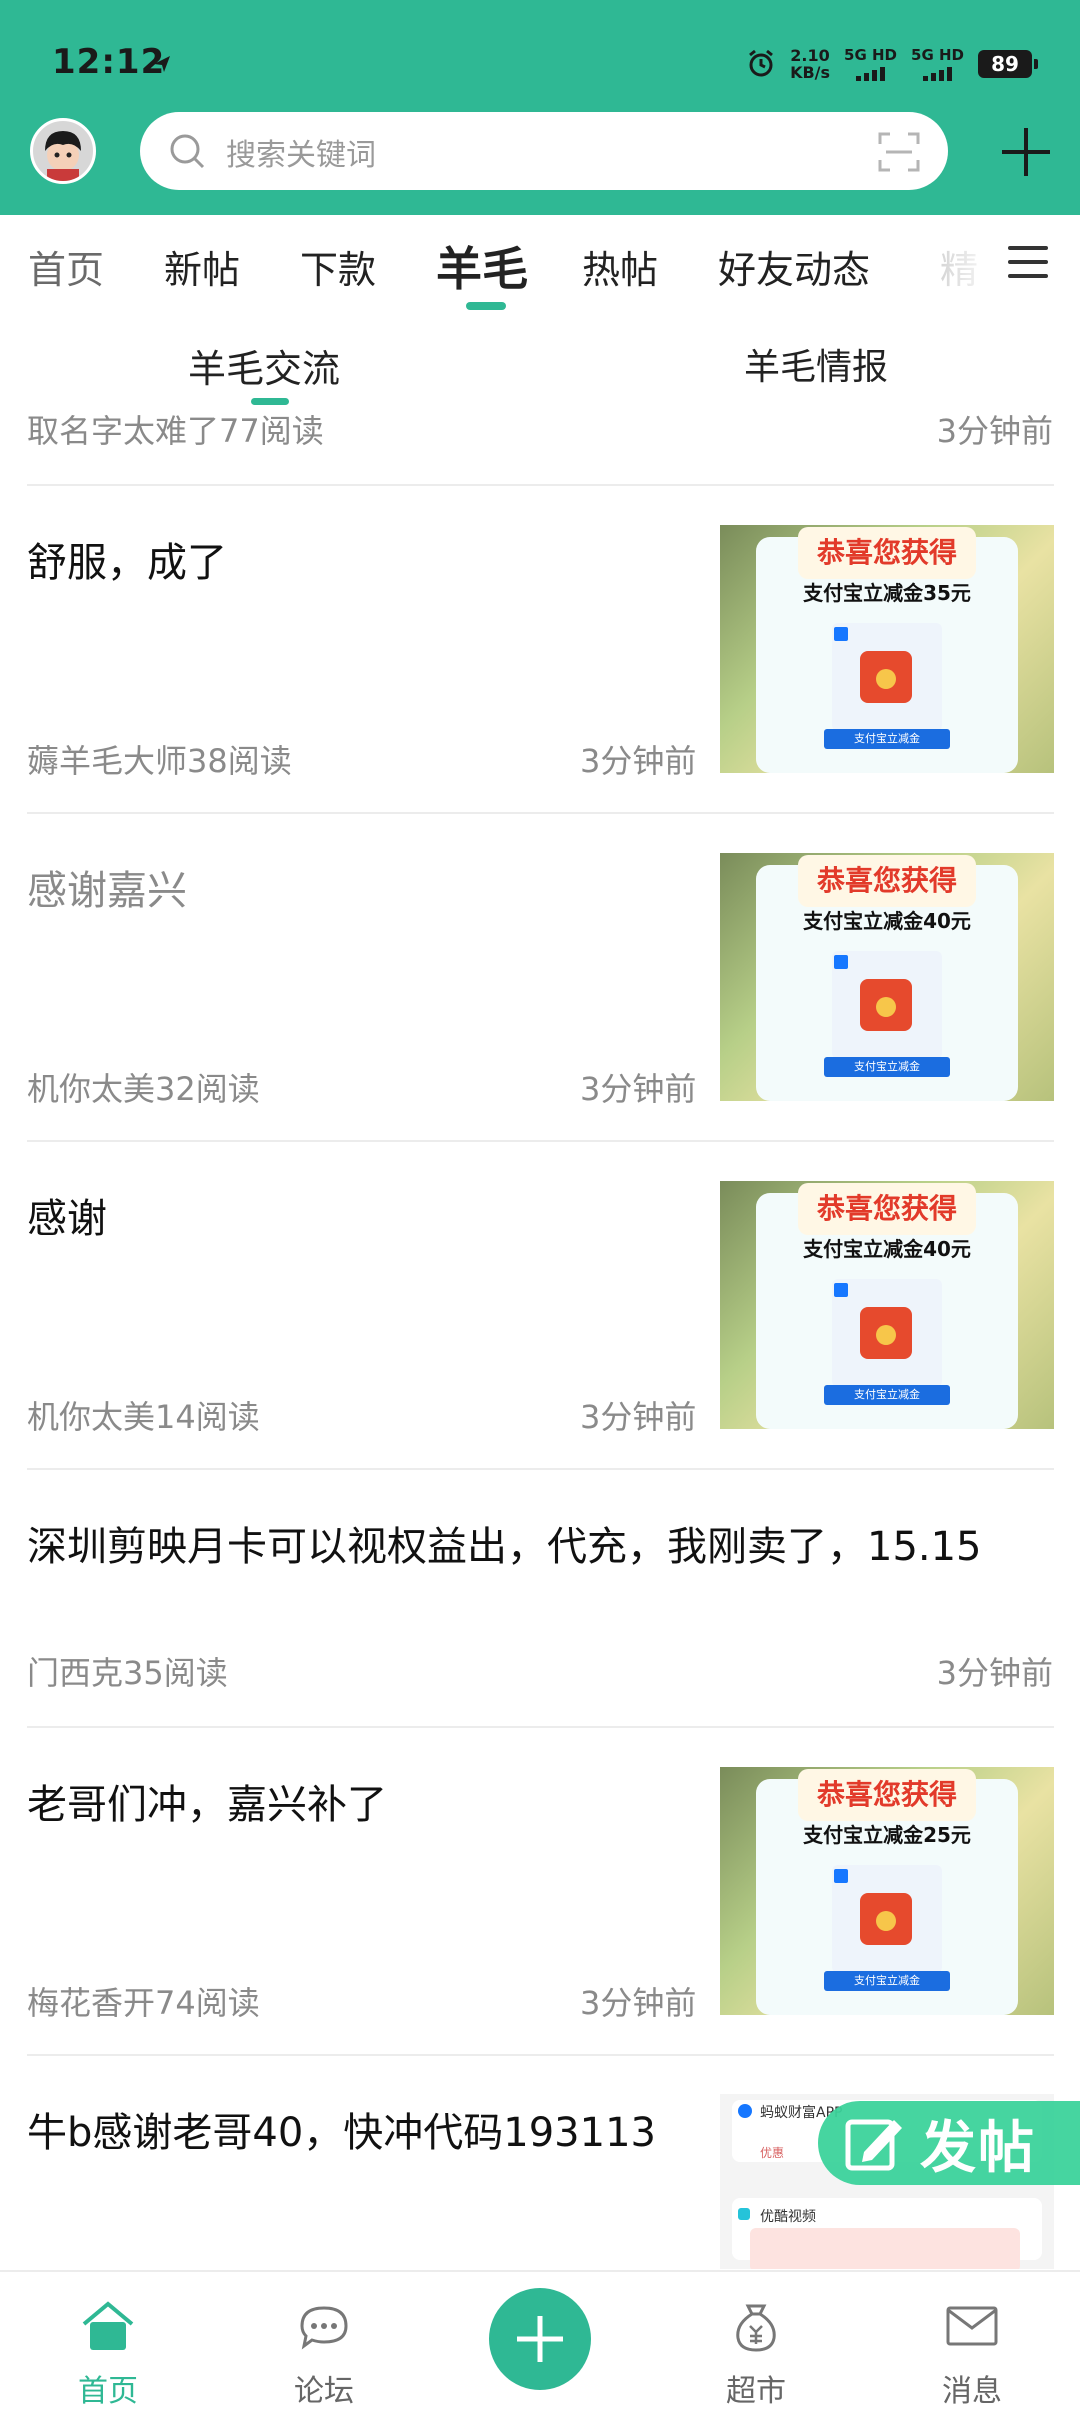 This screenshot has width=1080, height=2410. Describe the element at coordinates (107, 887) in the screenshot. I see `post-title: 感谢嘉兴` at that location.